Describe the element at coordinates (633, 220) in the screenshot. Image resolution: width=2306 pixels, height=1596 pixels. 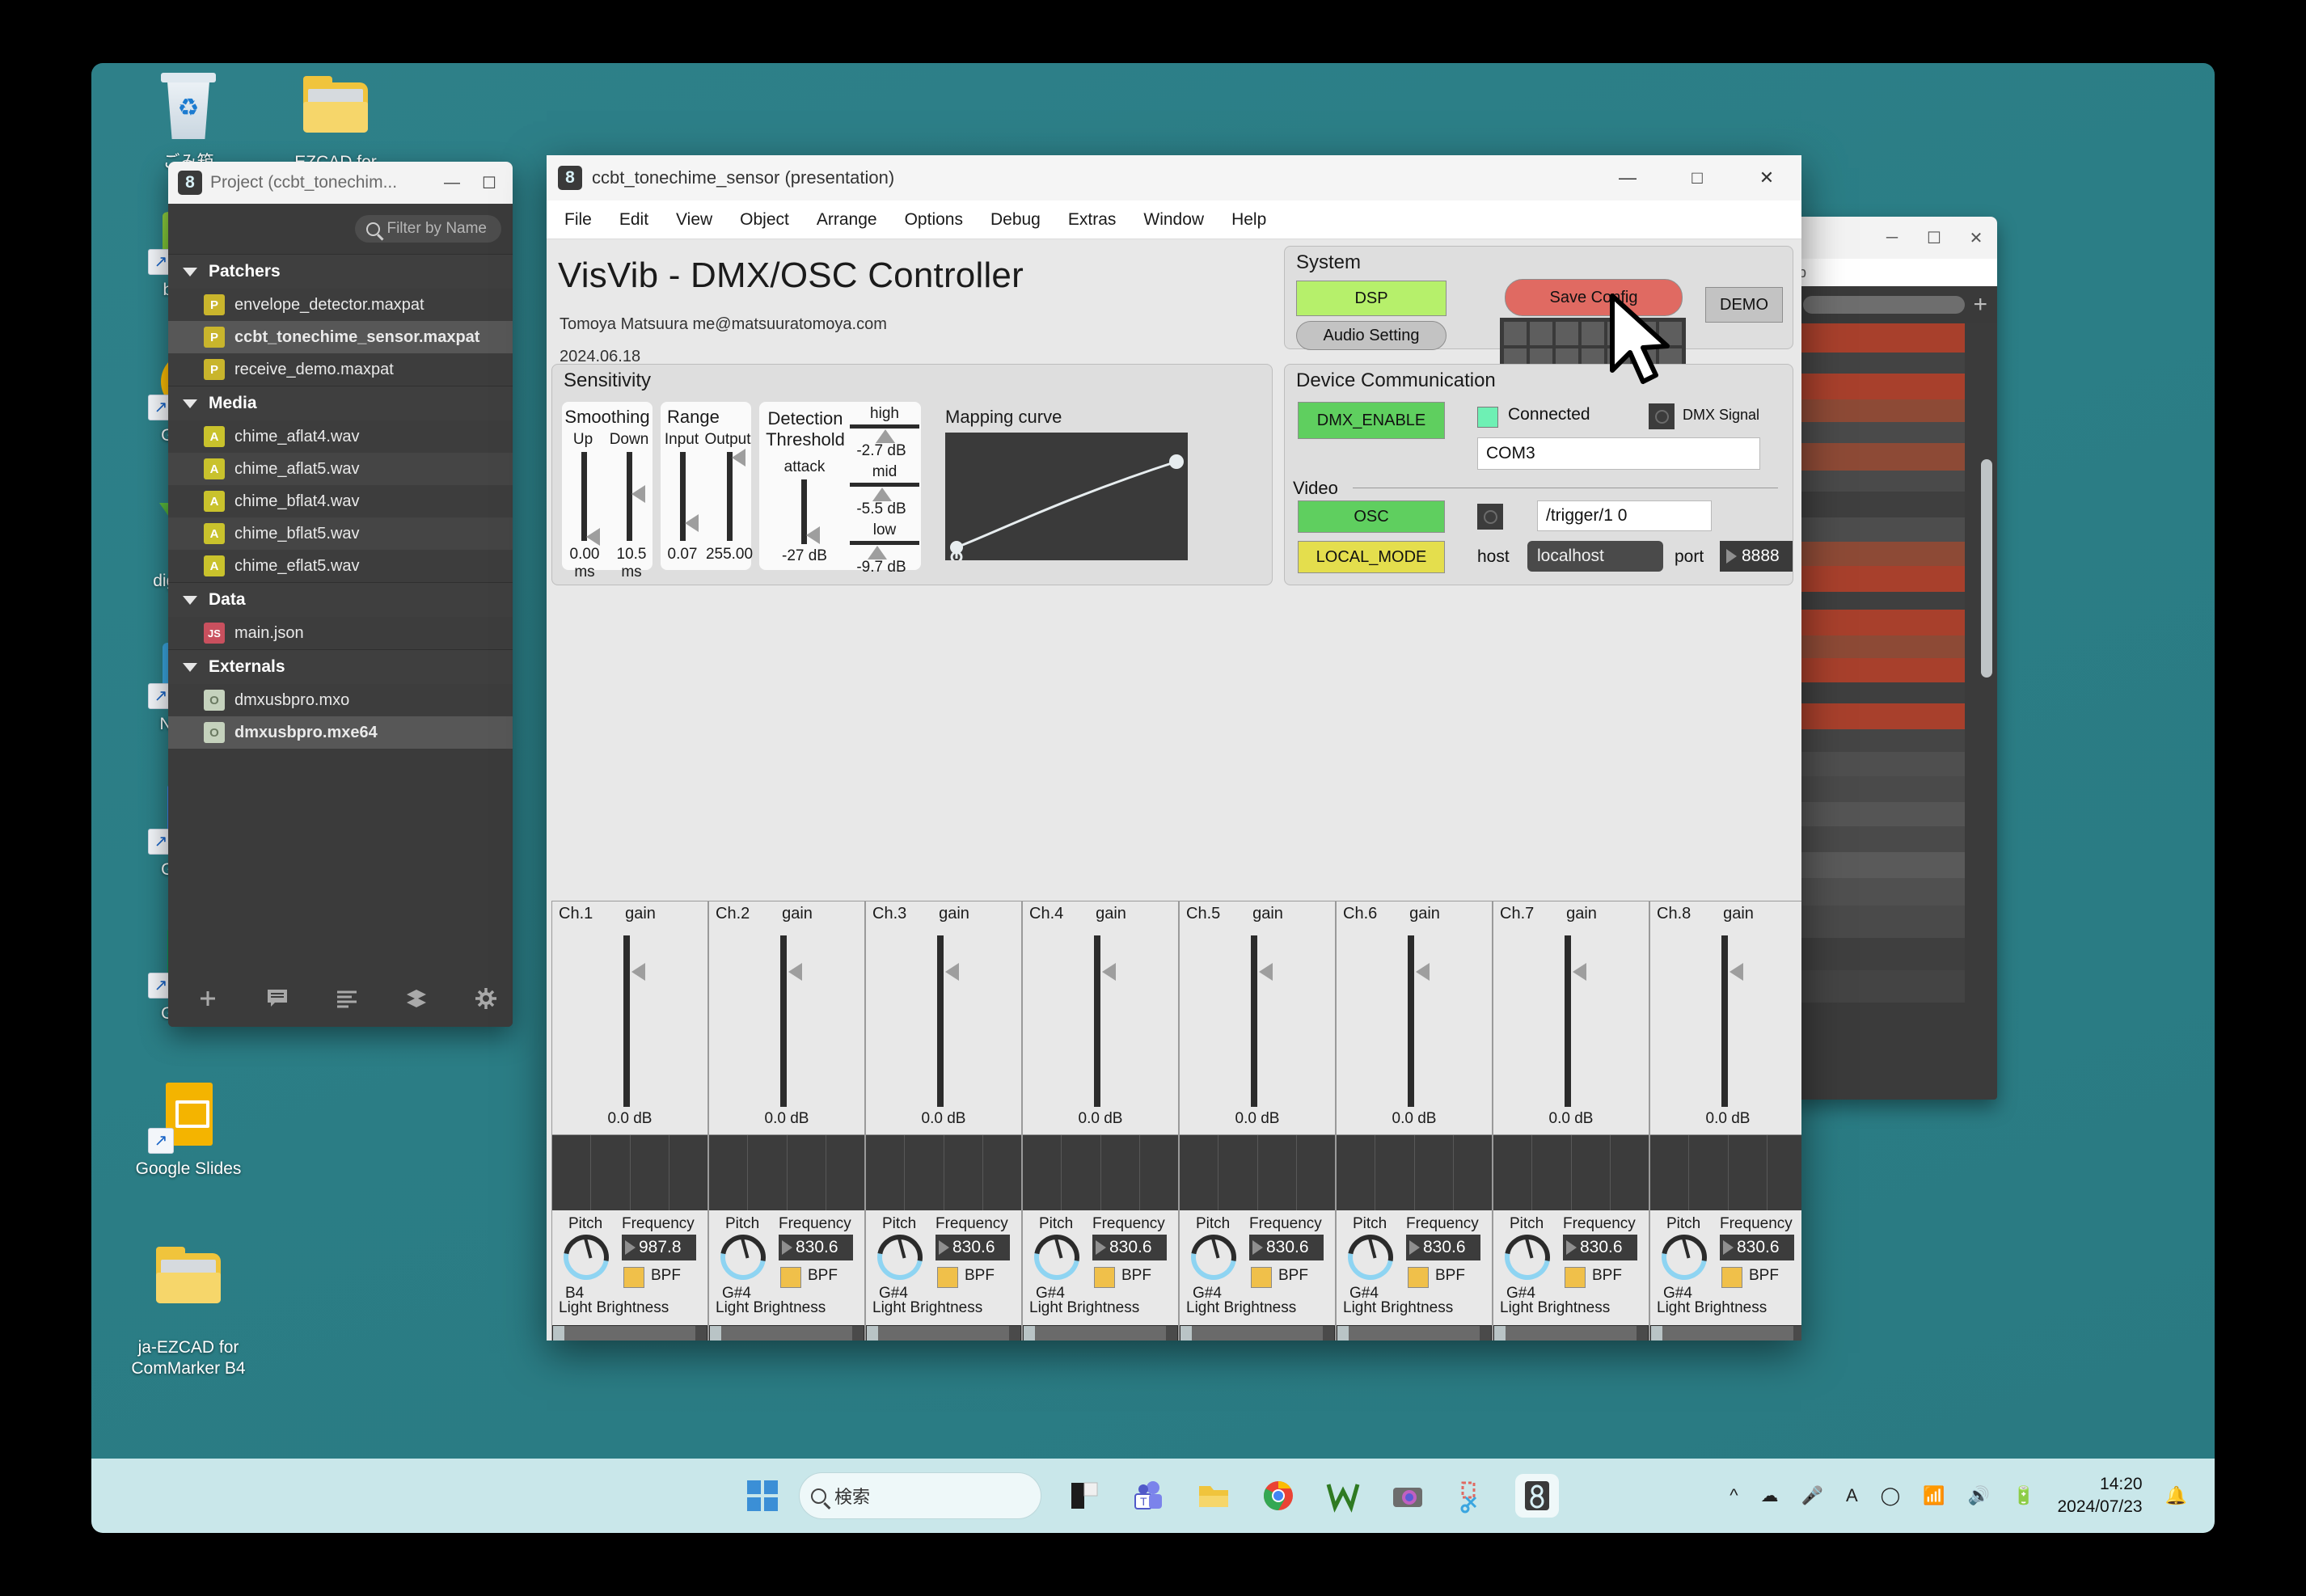
I see `menu-item-edit: Edit` at that location.